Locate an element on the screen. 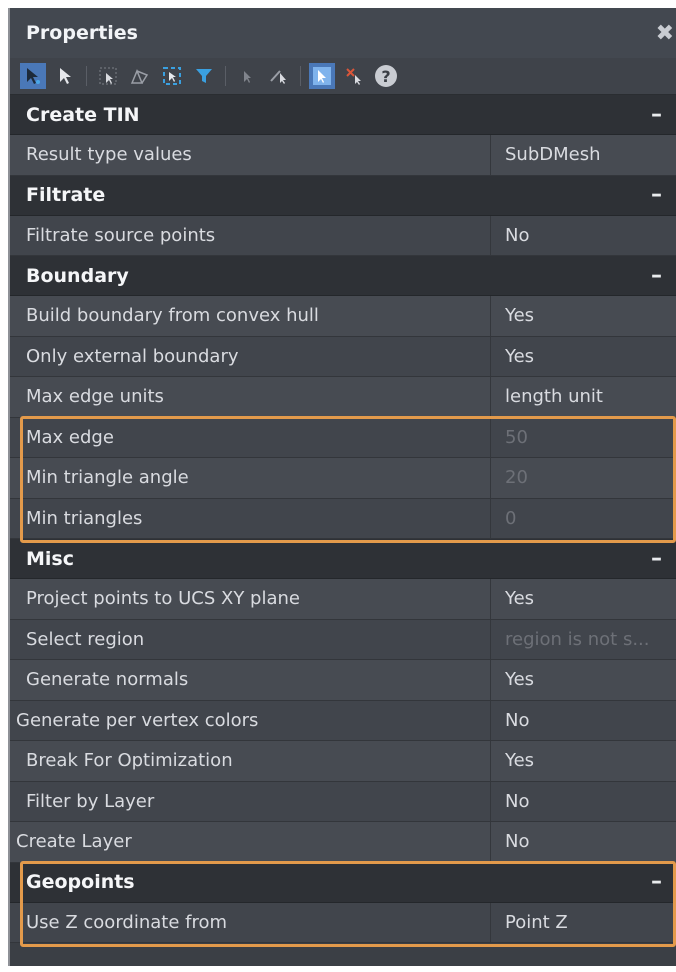 The height and width of the screenshot is (972, 676). property-row: Project points to UCS XY plane Yes is located at coordinates (343, 599).